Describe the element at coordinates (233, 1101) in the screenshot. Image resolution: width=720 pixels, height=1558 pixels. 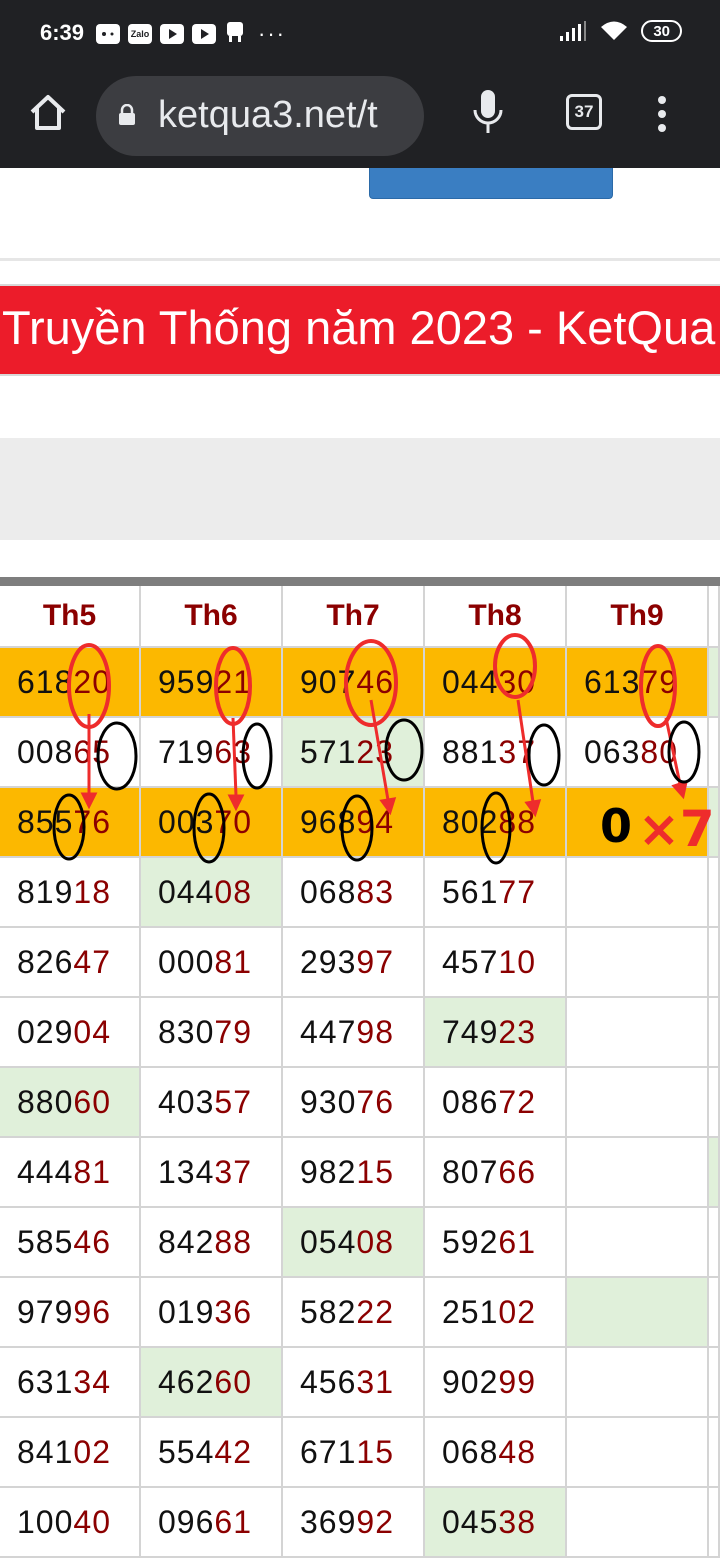
I see `number-last-two: 57` at that location.